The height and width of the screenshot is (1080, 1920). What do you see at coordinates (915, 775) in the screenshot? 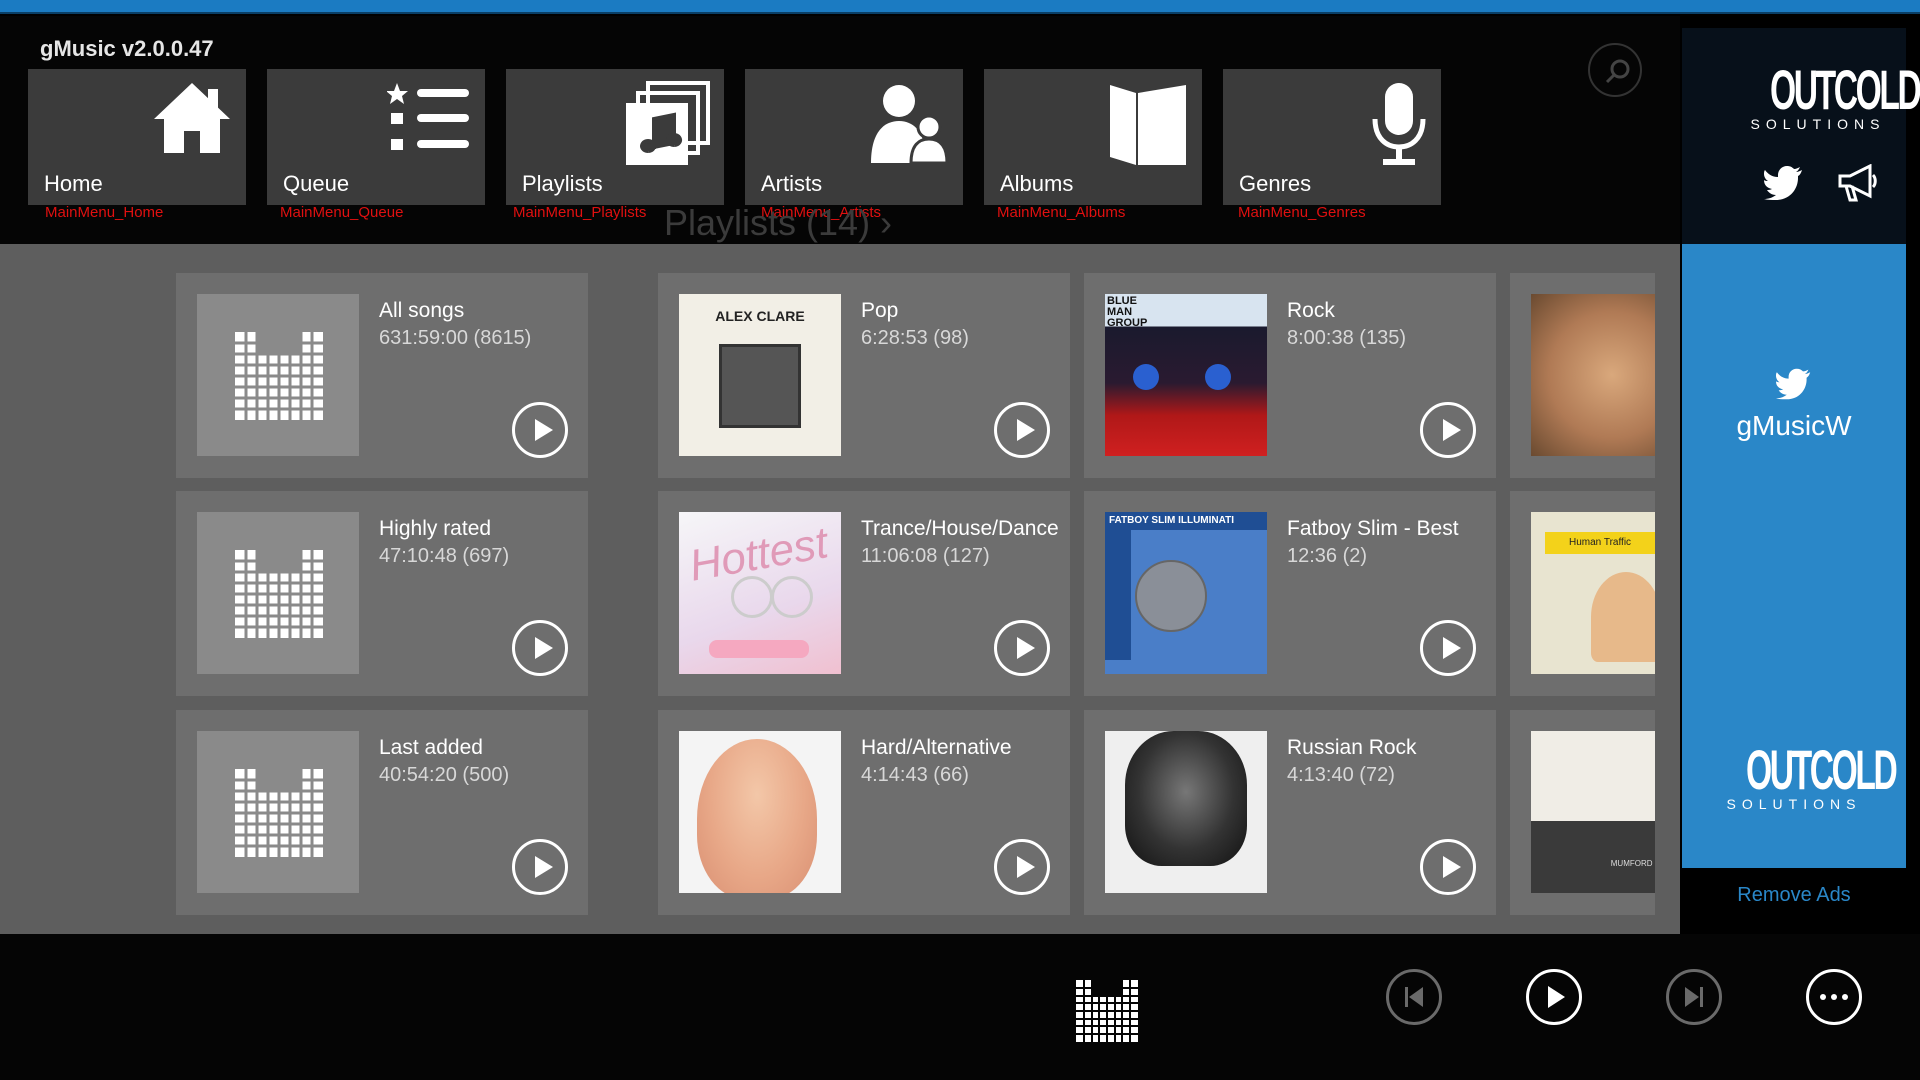
I see `playlist-meta: 4:14:43 (66)` at bounding box center [915, 775].